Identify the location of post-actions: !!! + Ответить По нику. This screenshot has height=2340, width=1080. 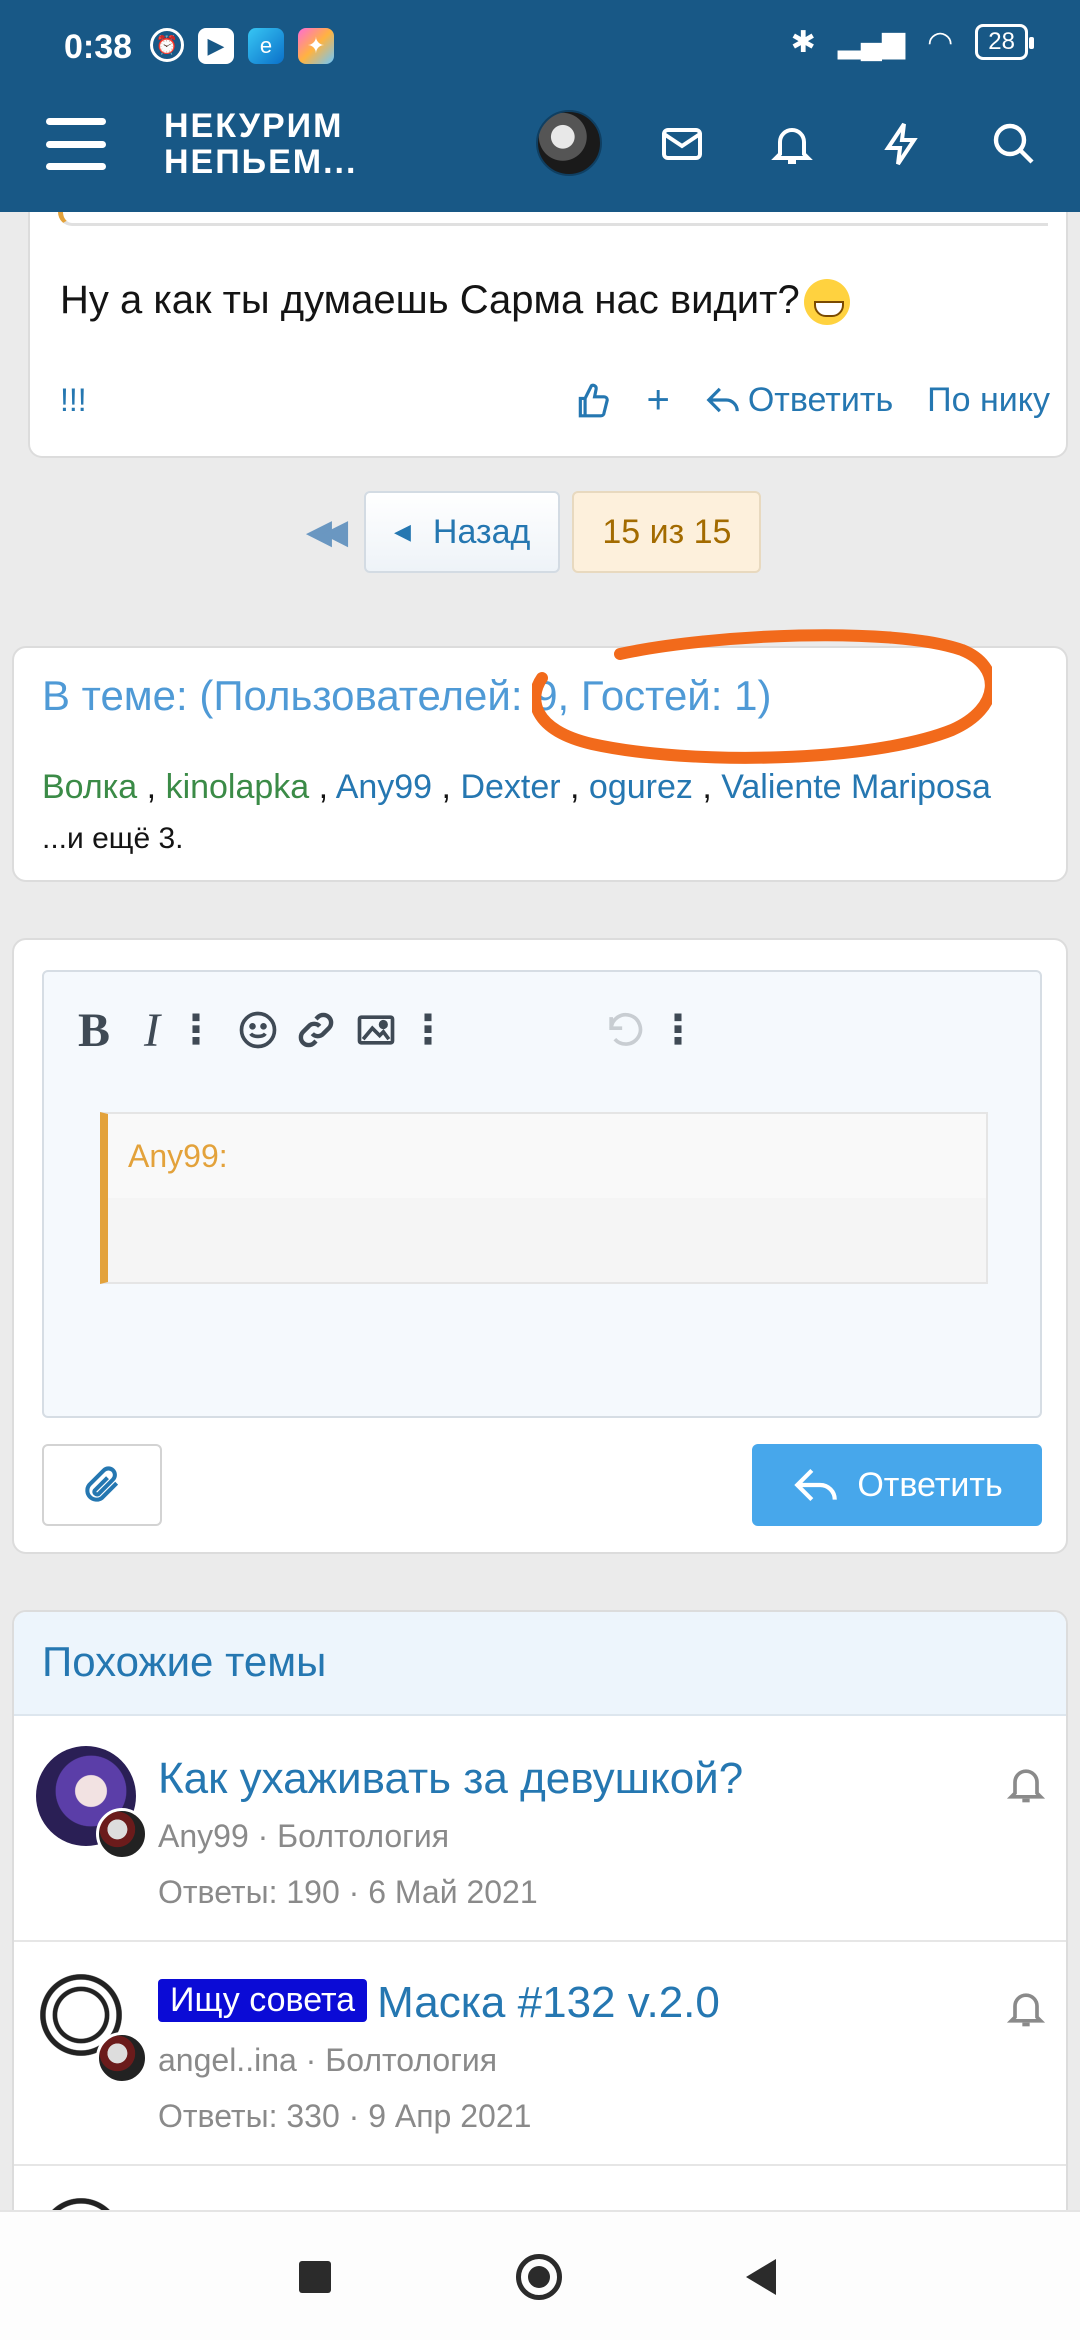
(555, 400).